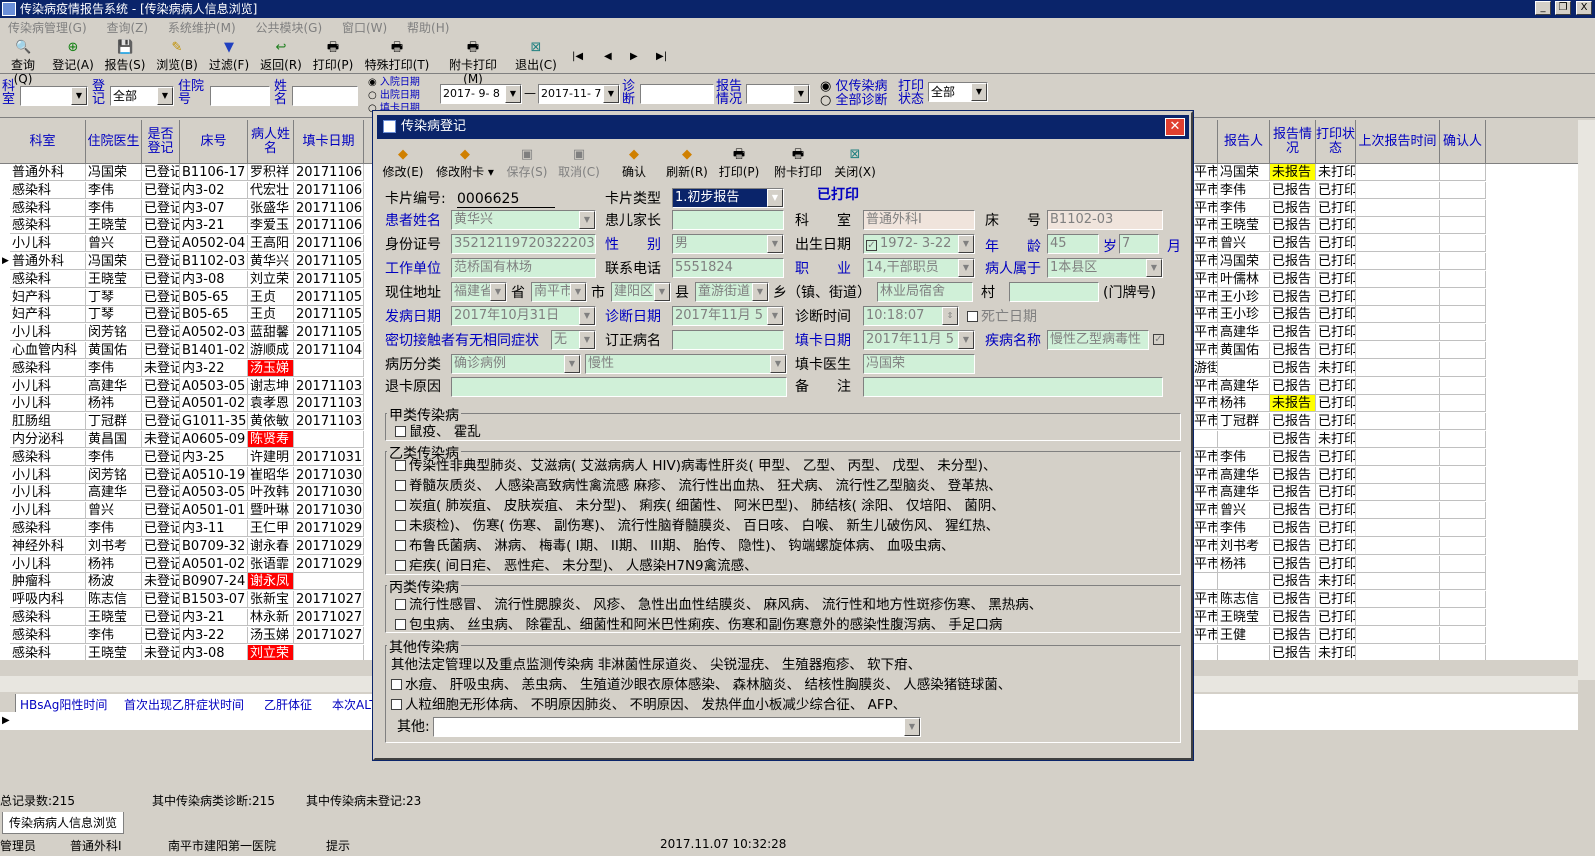  What do you see at coordinates (728, 244) in the screenshot?
I see `sex-select: 男 ▼` at bounding box center [728, 244].